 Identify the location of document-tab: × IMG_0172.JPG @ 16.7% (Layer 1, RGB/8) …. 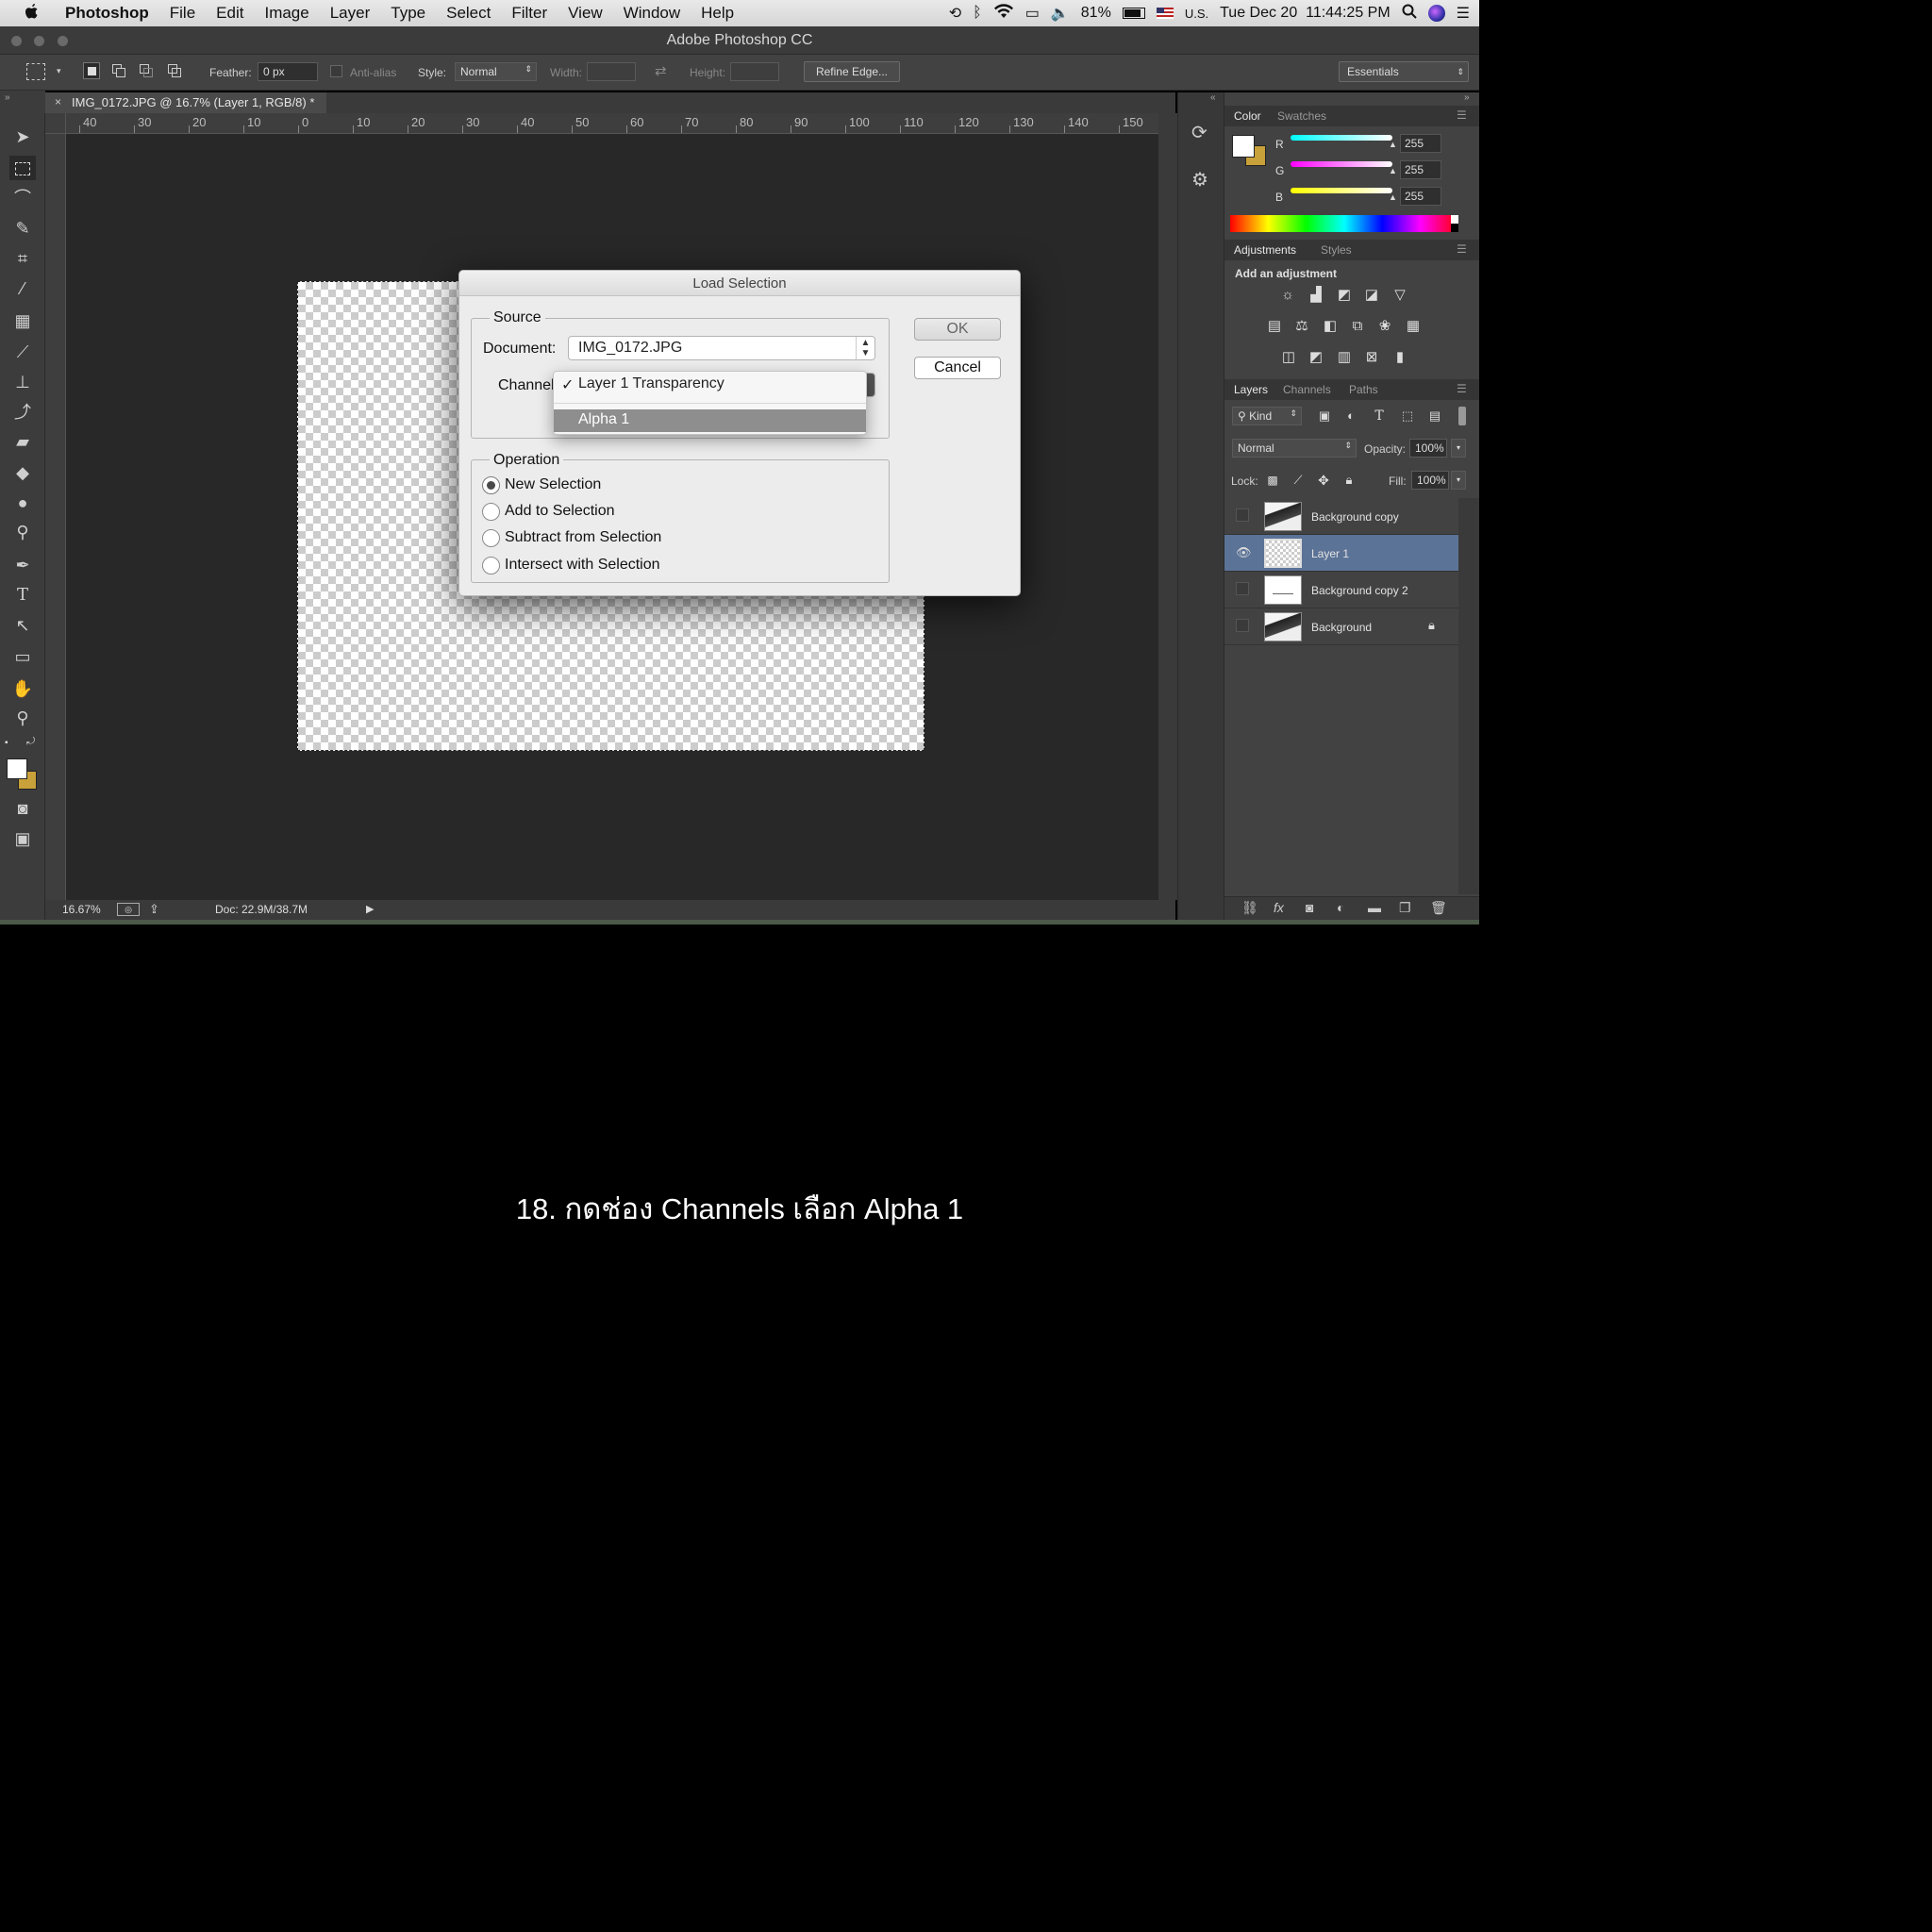
(186, 102).